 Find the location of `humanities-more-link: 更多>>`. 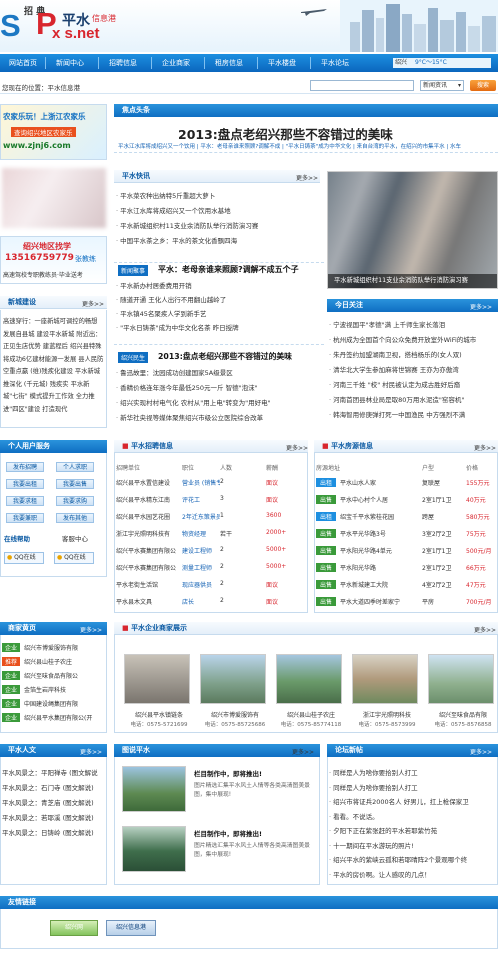

humanities-more-link: 更多>> is located at coordinates (91, 751).